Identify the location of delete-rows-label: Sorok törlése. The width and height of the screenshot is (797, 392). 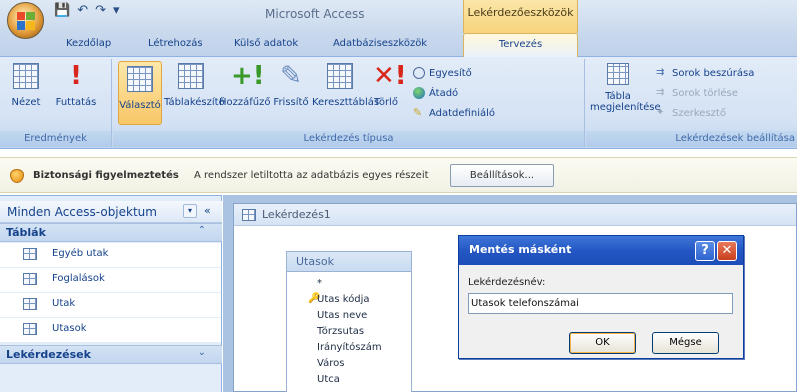
(705, 93).